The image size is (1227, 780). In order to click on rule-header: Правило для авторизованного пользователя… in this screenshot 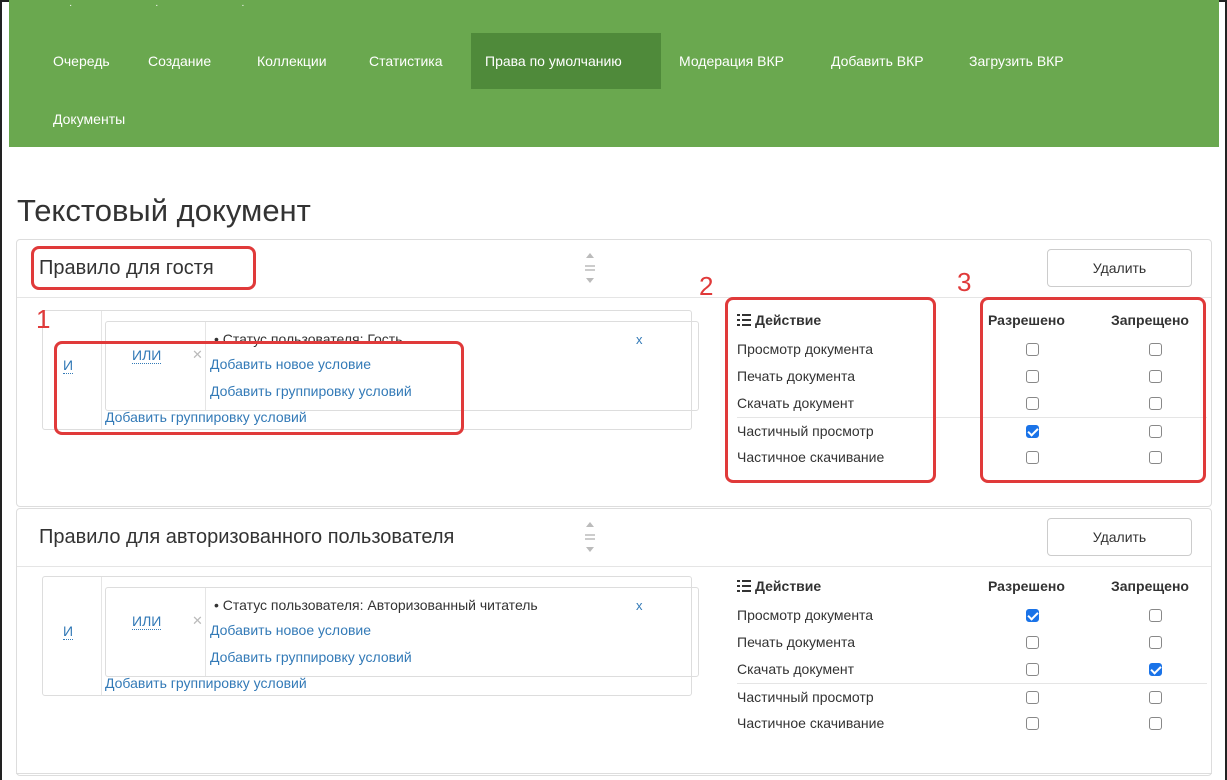, I will do `click(614, 538)`.